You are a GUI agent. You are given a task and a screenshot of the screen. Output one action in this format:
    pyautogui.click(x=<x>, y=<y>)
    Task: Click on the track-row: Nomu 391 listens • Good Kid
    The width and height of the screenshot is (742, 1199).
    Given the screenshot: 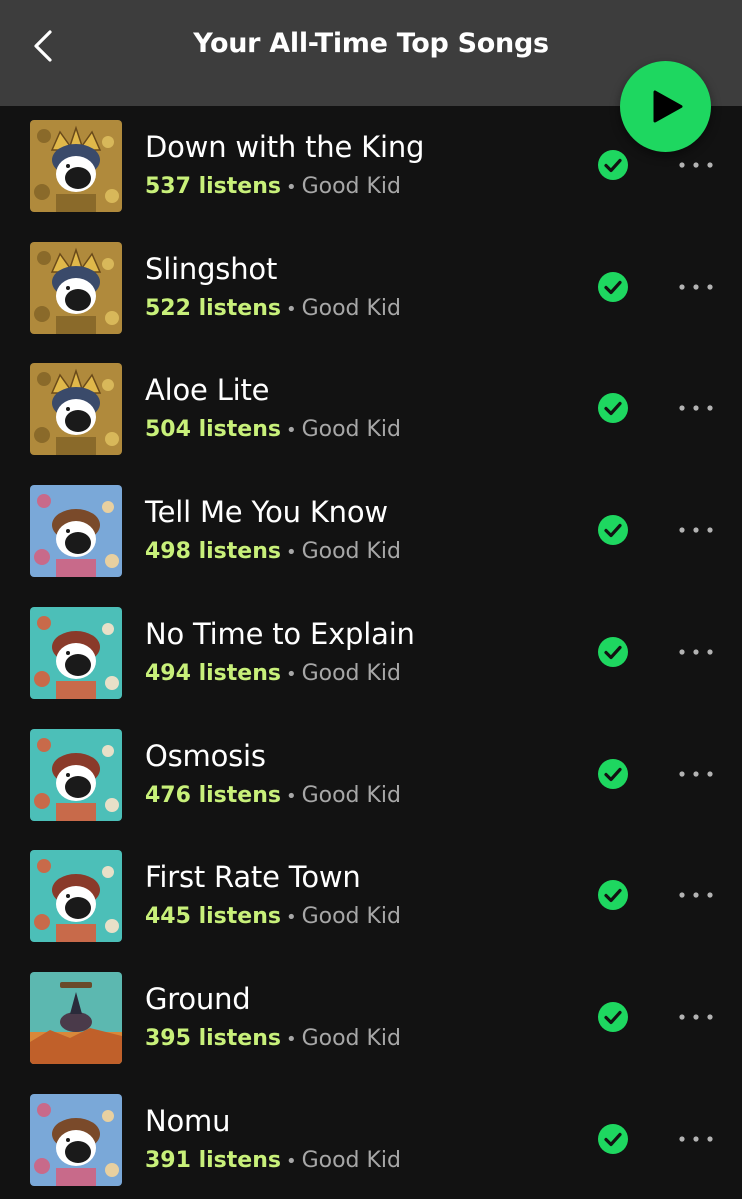 What is the action you would take?
    pyautogui.click(x=371, y=1139)
    